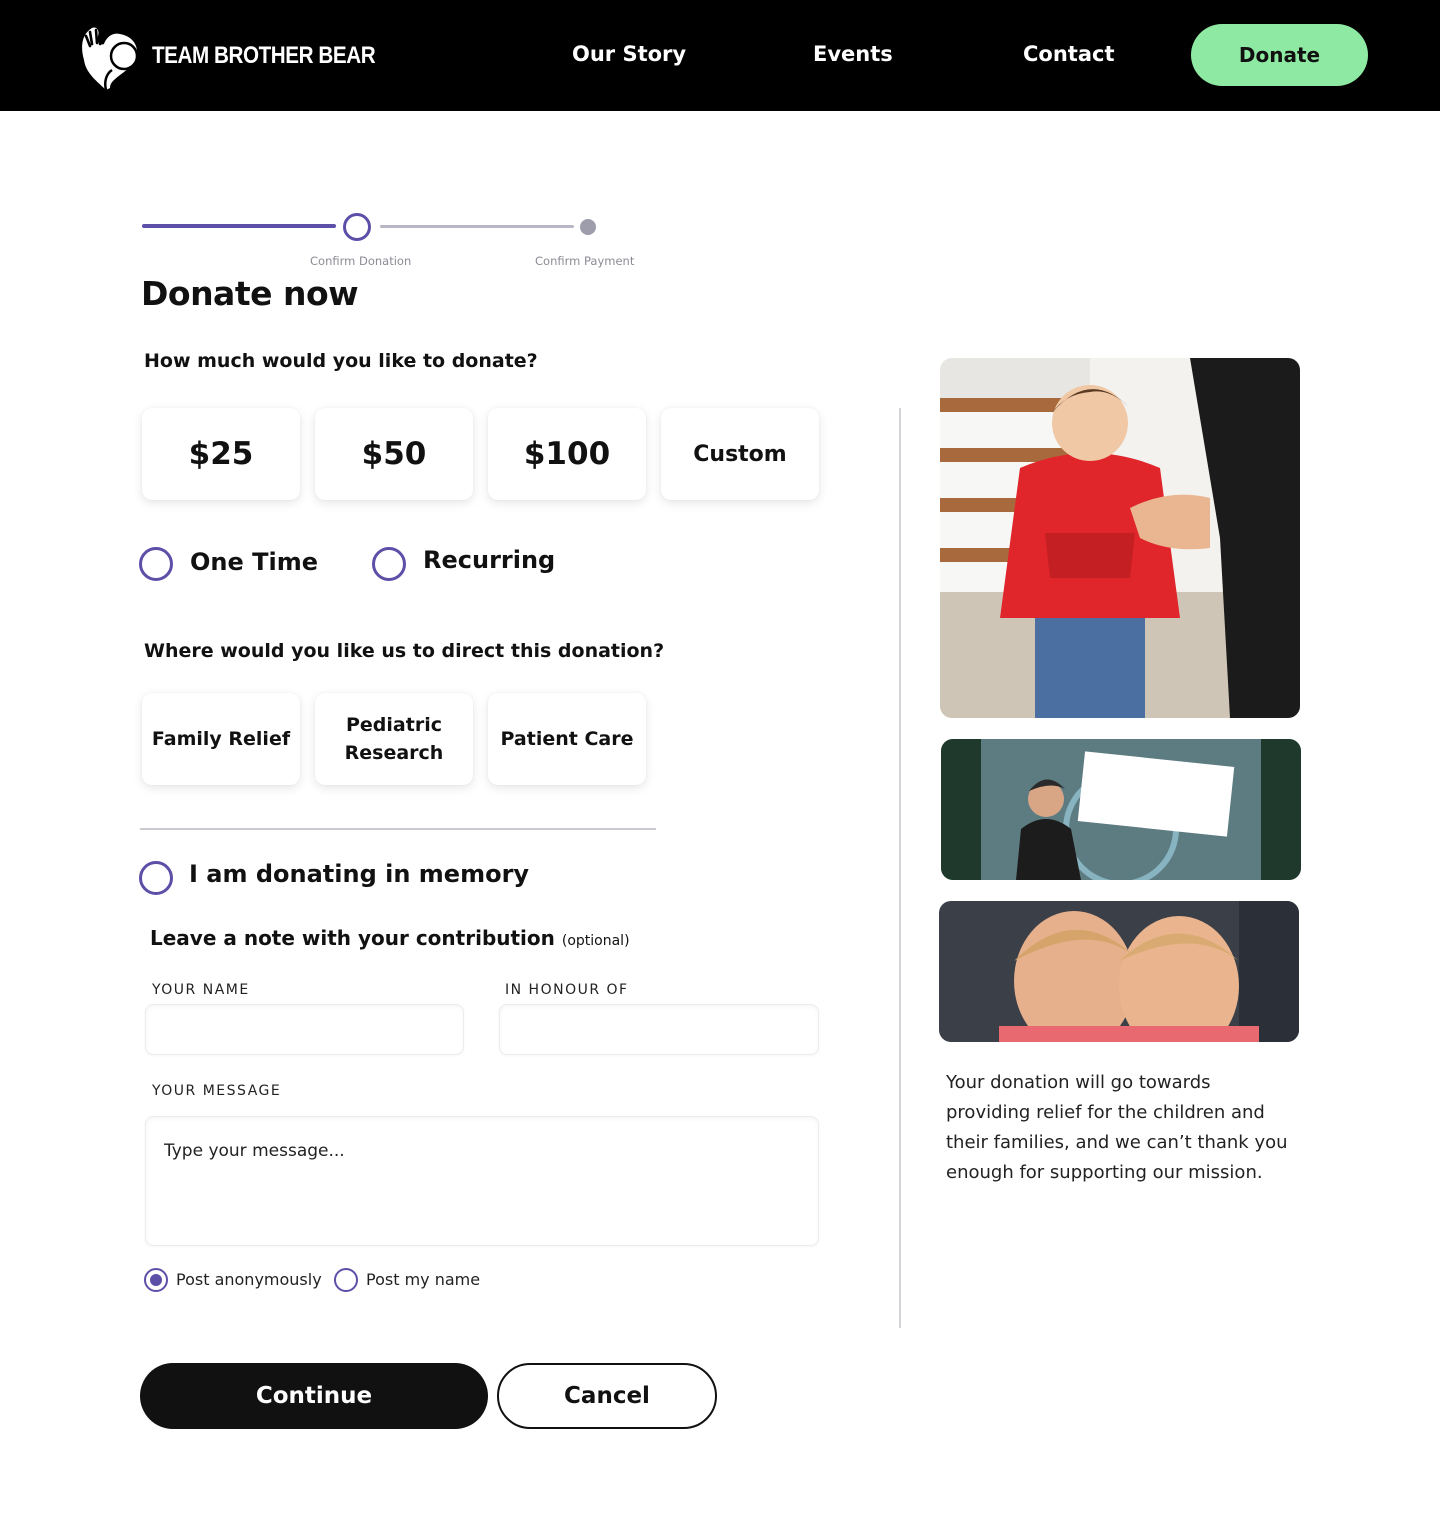 This screenshot has height=1524, width=1440. I want to click on progress-line-pending, so click(477, 226).